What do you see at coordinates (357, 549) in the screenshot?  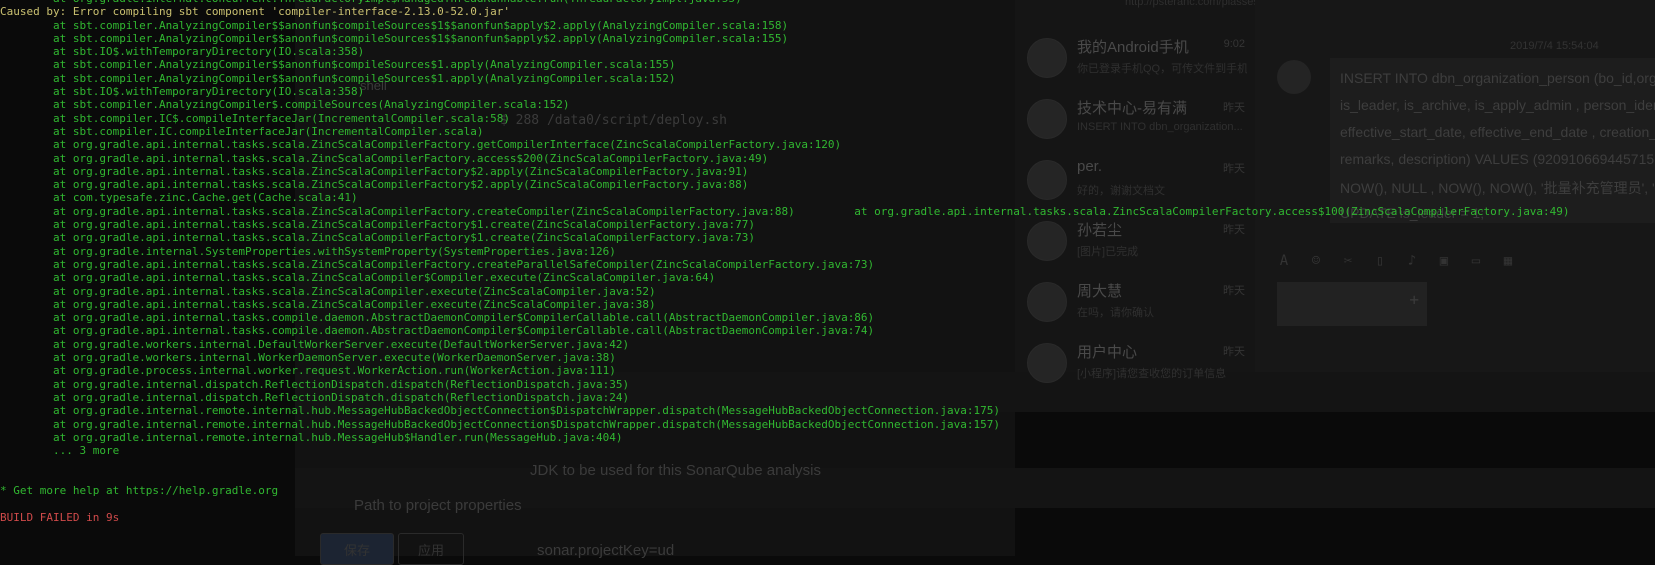 I see `save-button: 保存` at bounding box center [357, 549].